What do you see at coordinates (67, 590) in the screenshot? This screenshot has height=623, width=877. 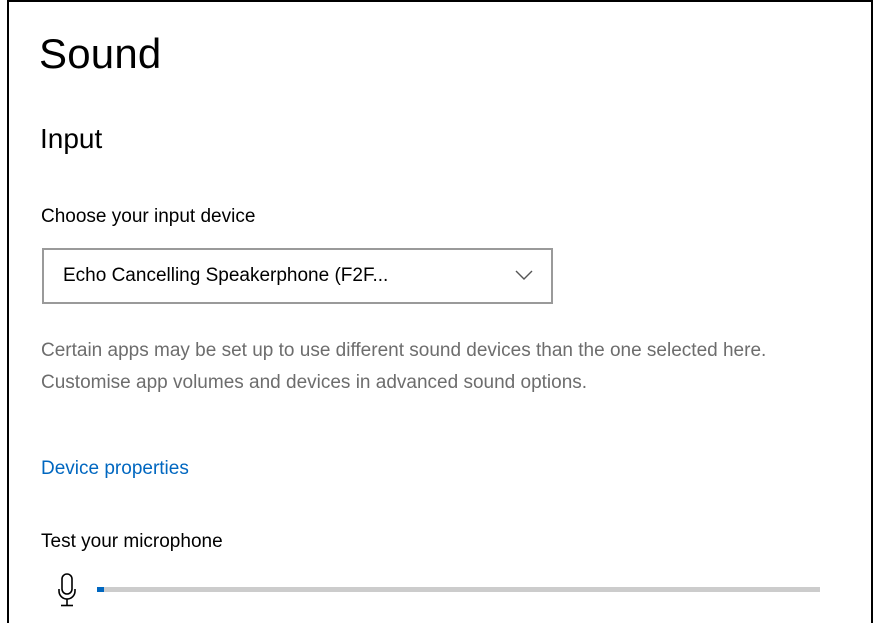 I see `microphone-icon` at bounding box center [67, 590].